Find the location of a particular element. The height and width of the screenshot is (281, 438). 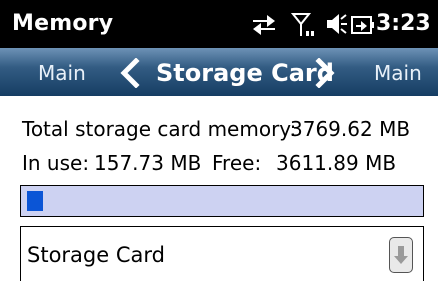

chevron-down-icon is located at coordinates (401, 255).